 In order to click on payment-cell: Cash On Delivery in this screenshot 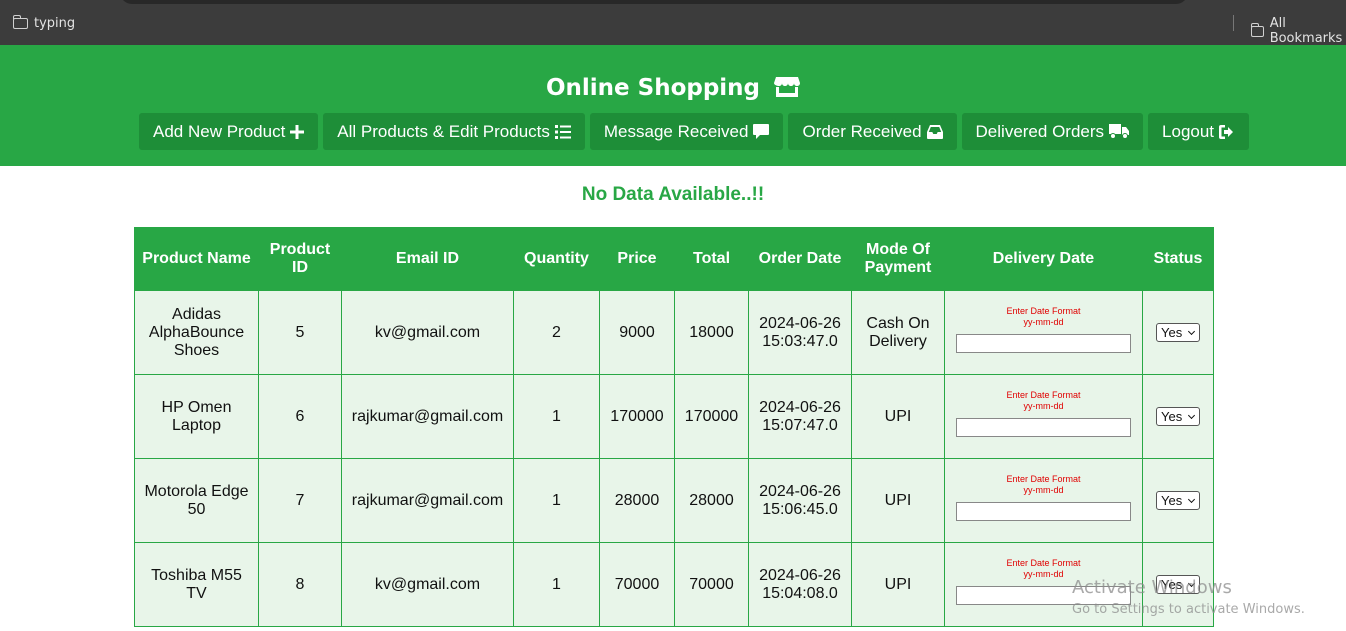, I will do `click(898, 332)`.